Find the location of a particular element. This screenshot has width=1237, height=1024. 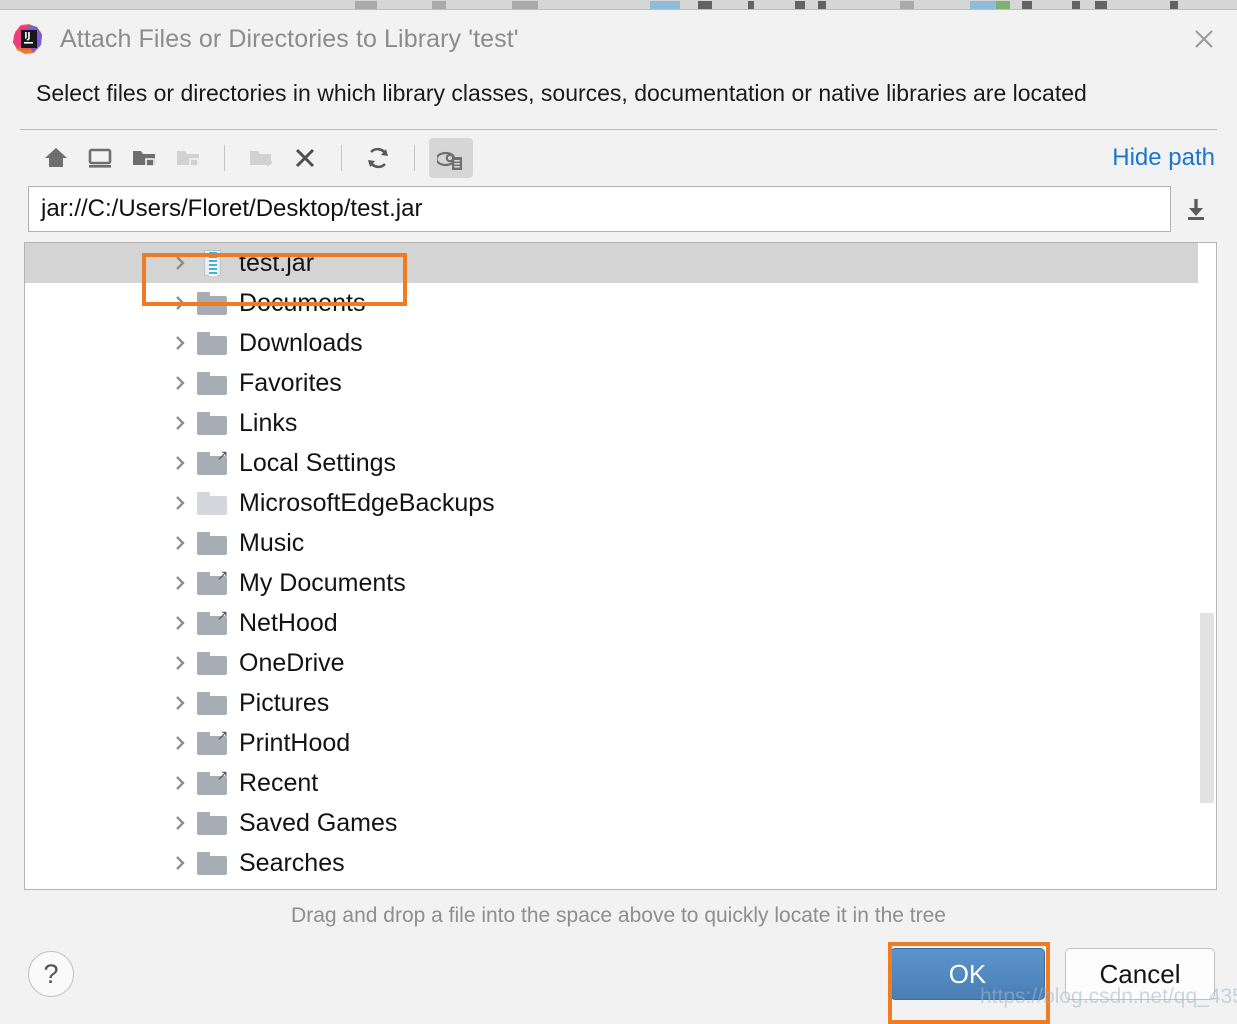

background-ide-toolbar is located at coordinates (618, 5).